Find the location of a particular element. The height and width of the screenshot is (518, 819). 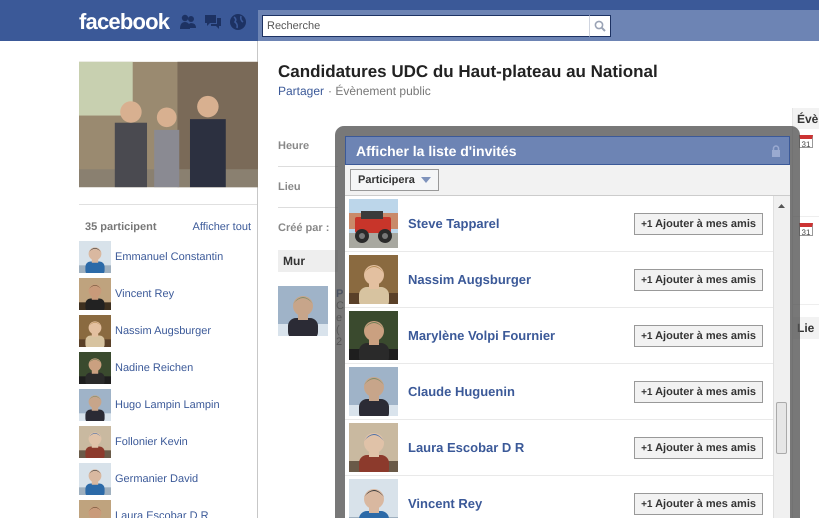

field-label: Heure is located at coordinates (294, 146).